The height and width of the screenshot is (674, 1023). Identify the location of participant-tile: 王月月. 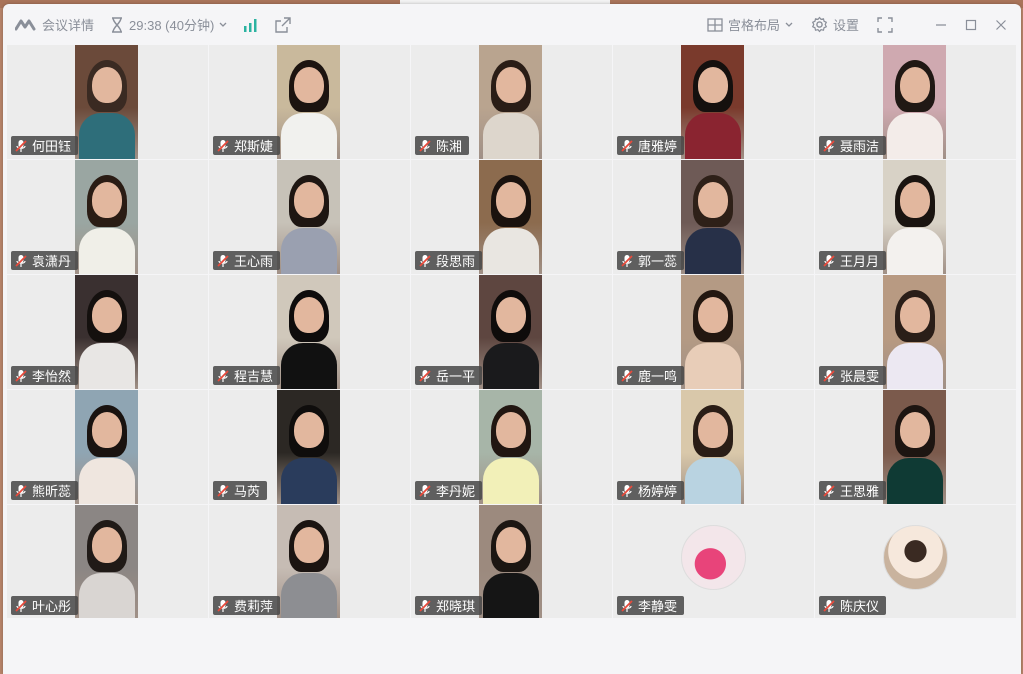
(915, 217).